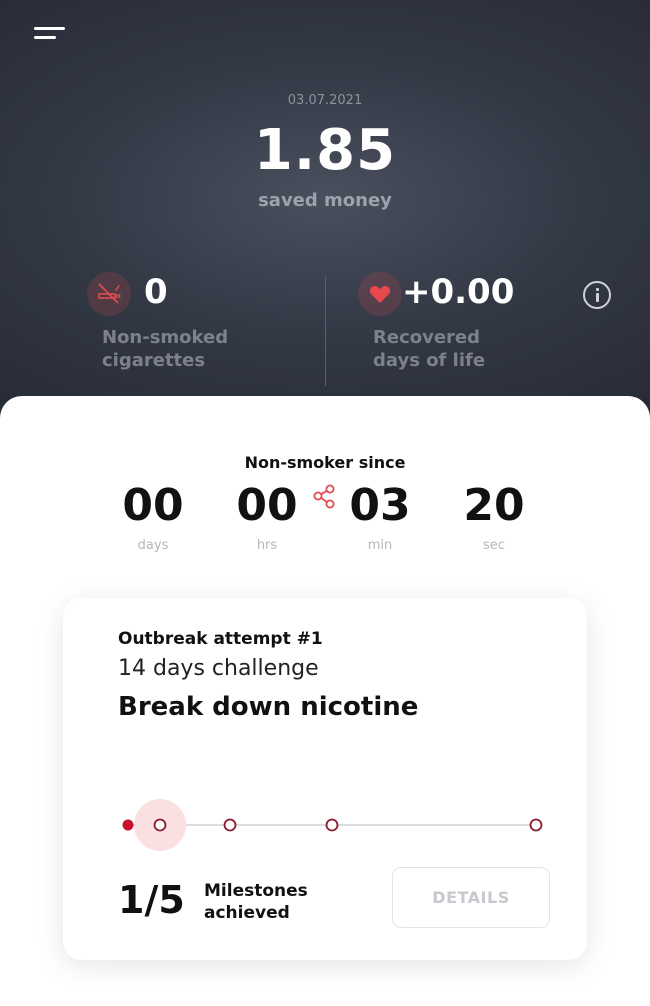  What do you see at coordinates (156, 292) in the screenshot?
I see `cigarettes-count: 0` at bounding box center [156, 292].